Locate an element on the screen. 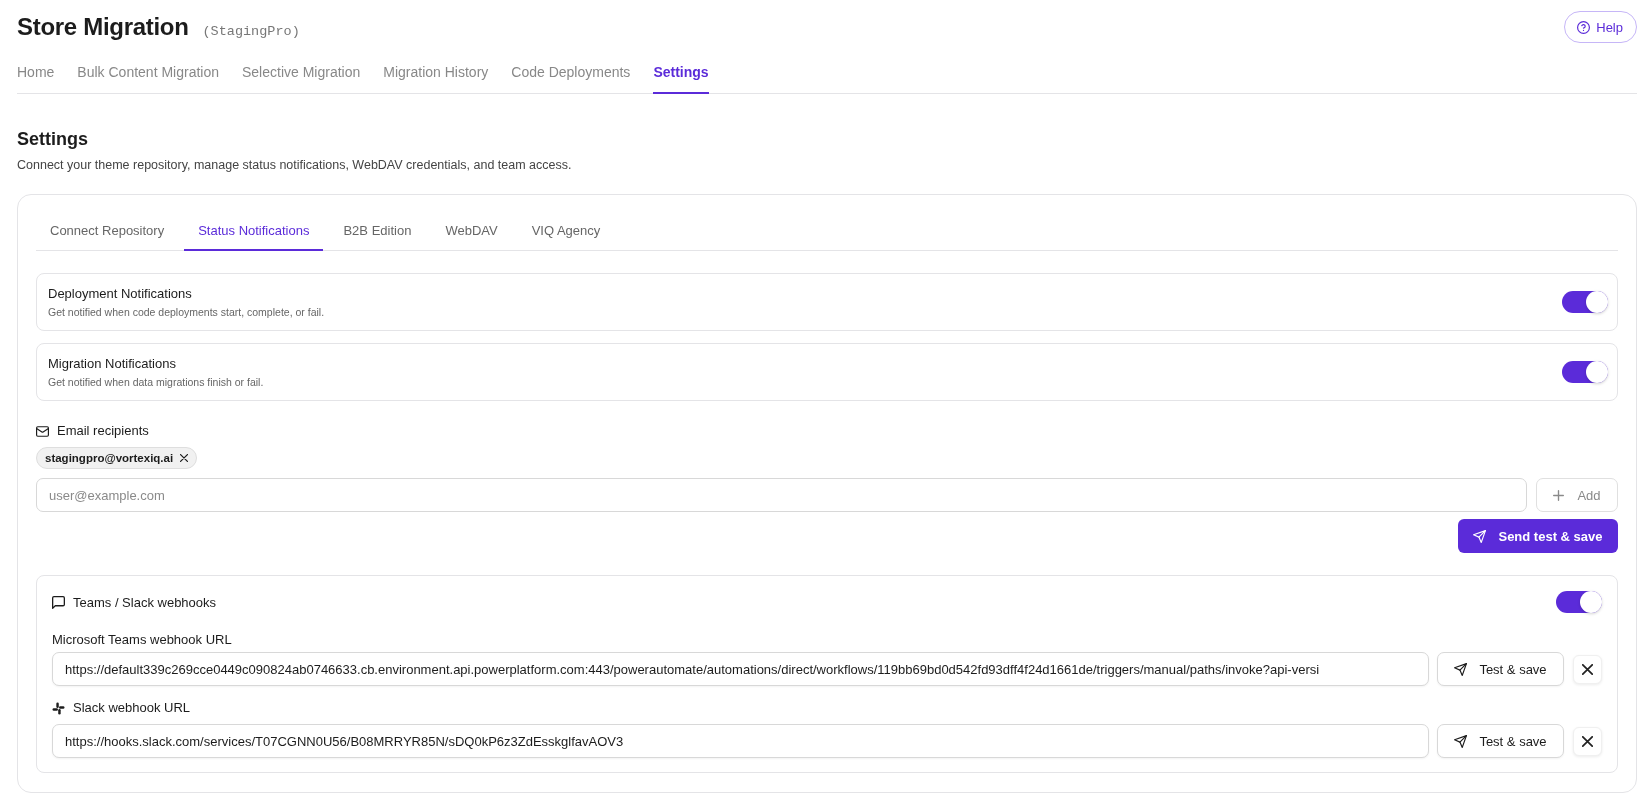 This screenshot has width=1652, height=806. chat-icon is located at coordinates (58, 602).